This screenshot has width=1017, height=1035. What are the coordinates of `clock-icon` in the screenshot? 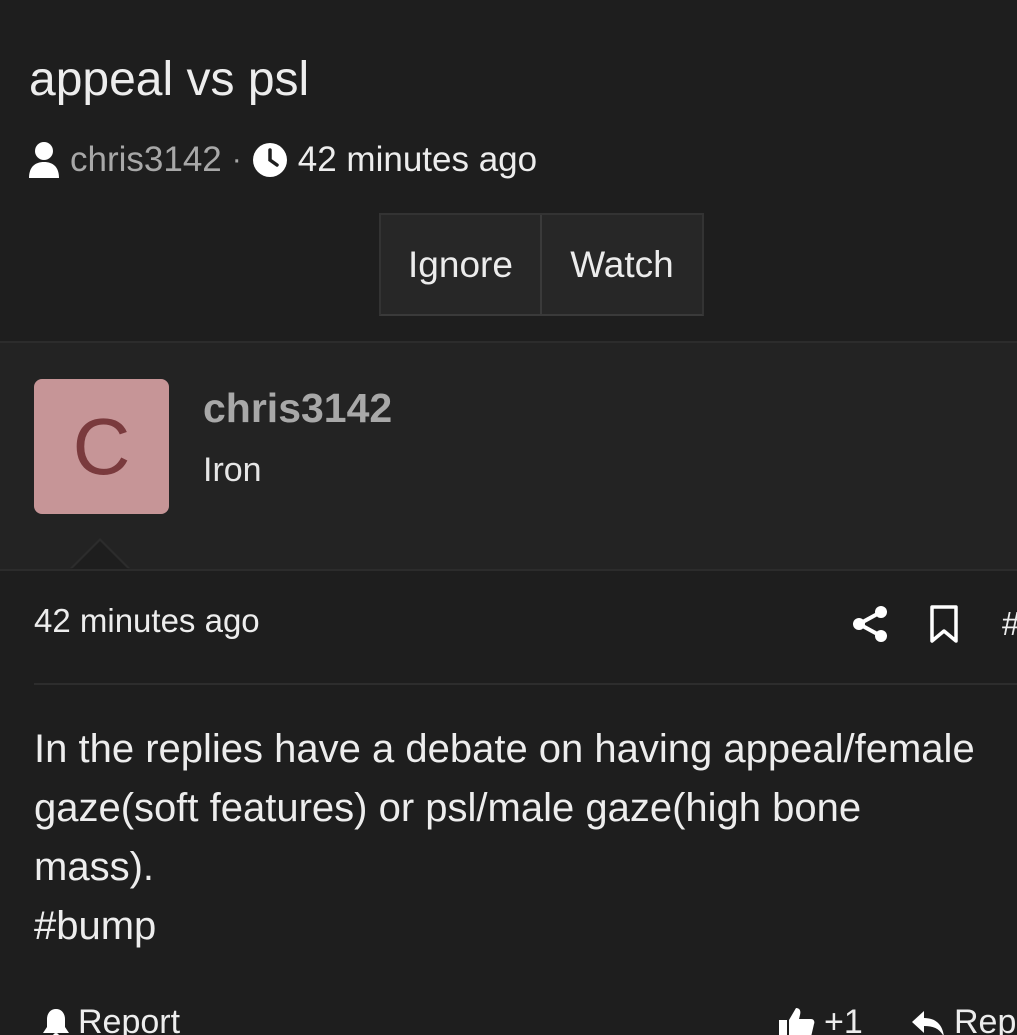 It's located at (270, 160).